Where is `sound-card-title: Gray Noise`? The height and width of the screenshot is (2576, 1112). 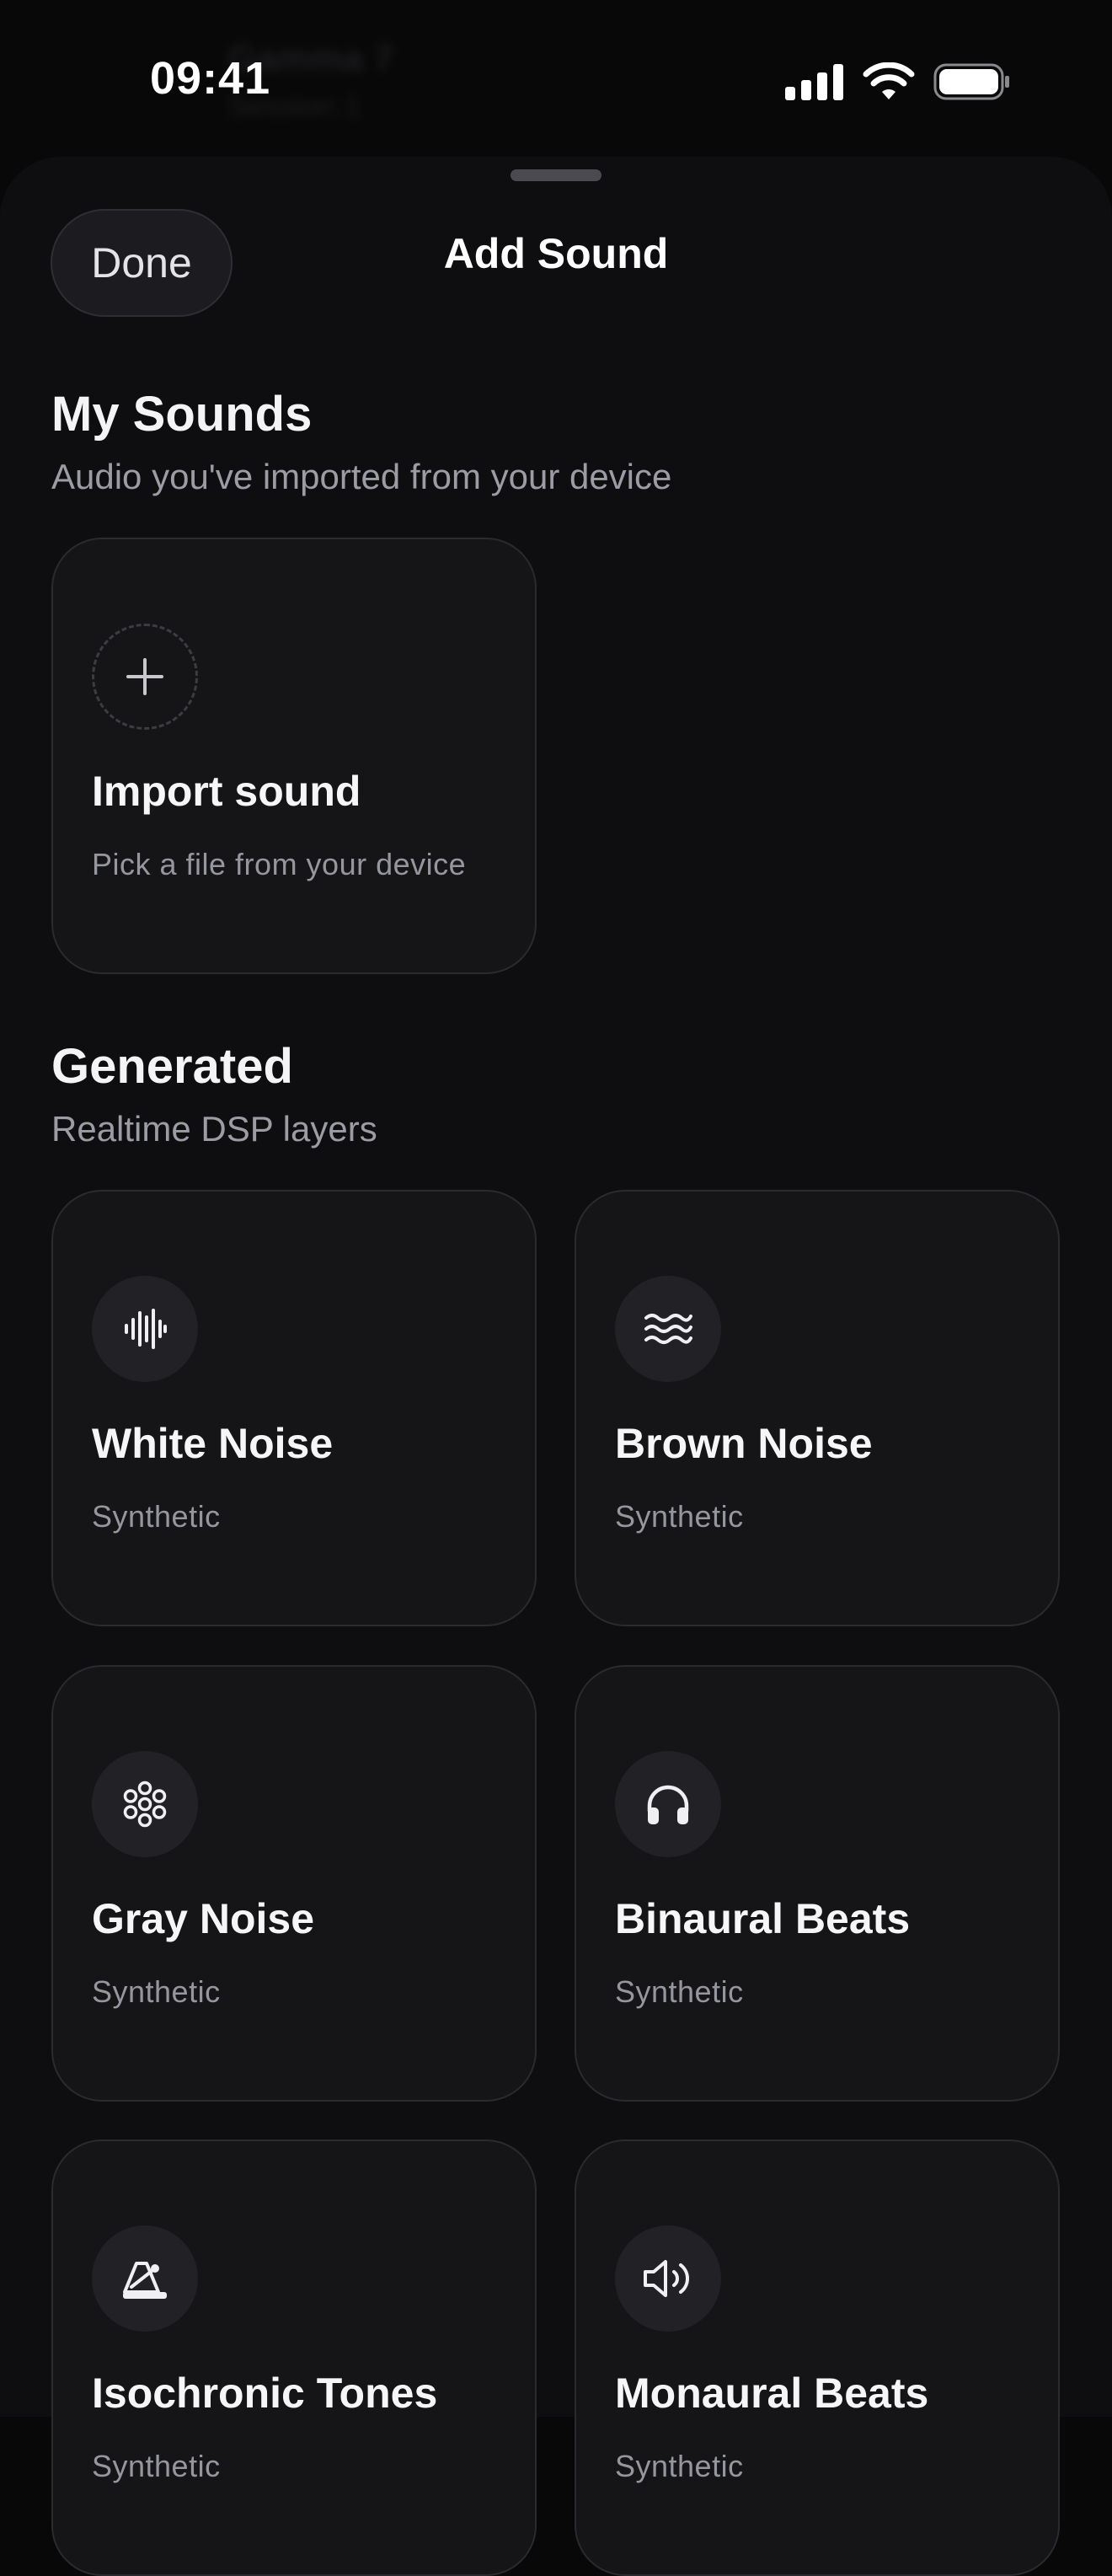 sound-card-title: Gray Noise is located at coordinates (203, 1919).